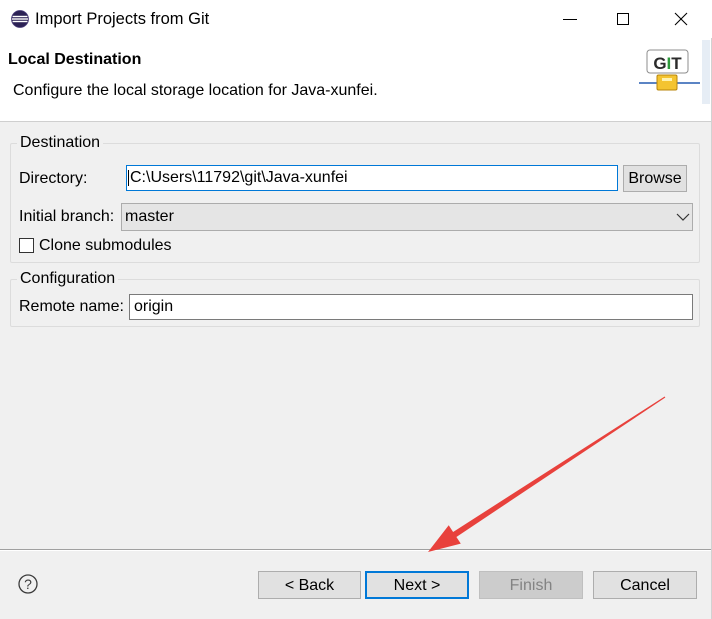  What do you see at coordinates (645, 585) in the screenshot?
I see `cancel-button: Cancel` at bounding box center [645, 585].